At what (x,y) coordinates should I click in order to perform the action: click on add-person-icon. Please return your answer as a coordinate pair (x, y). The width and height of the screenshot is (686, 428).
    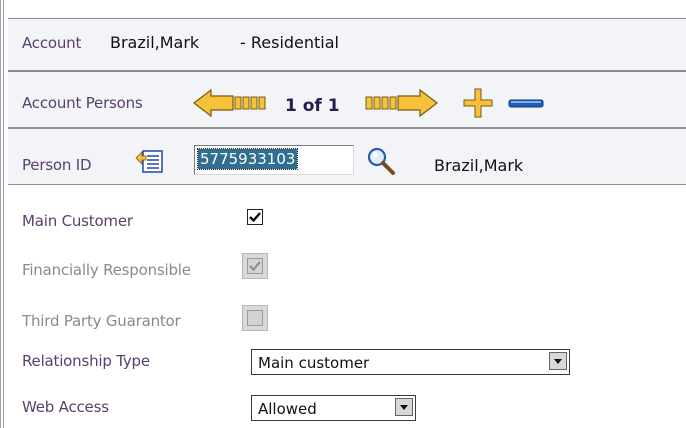
    Looking at the image, I should click on (478, 103).